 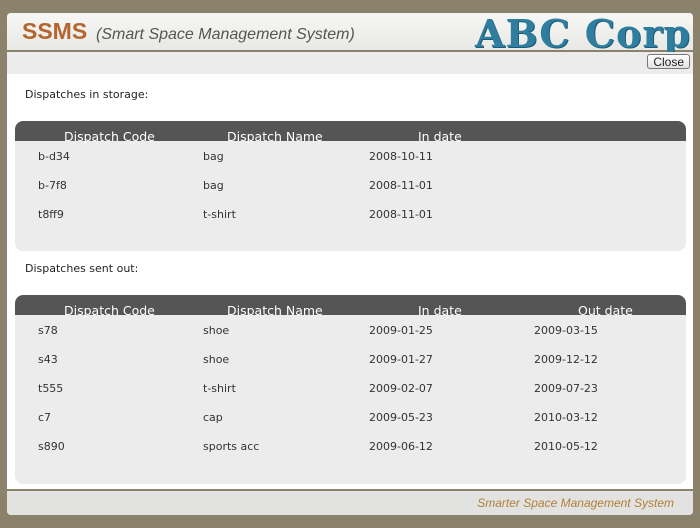 I want to click on dispatch-code-cell: c7, so click(x=45, y=417).